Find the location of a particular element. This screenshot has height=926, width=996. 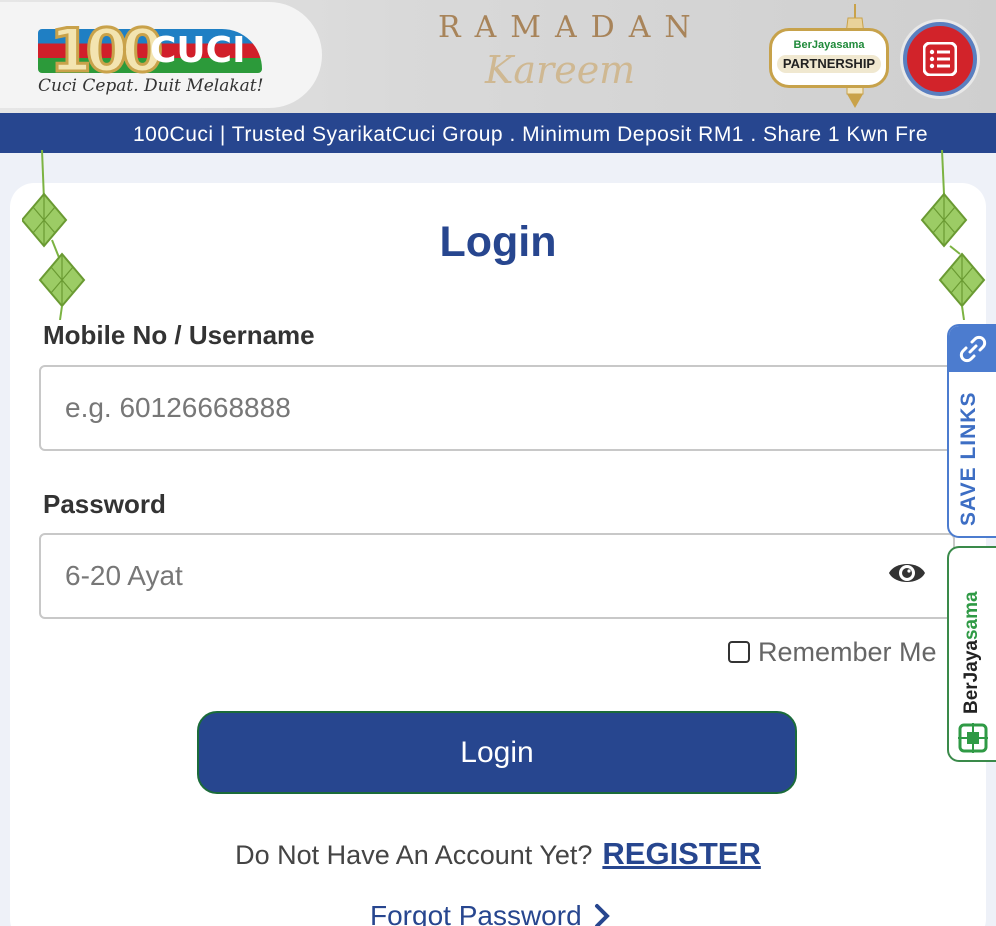

partner-brand: BerJayasama is located at coordinates (829, 45).